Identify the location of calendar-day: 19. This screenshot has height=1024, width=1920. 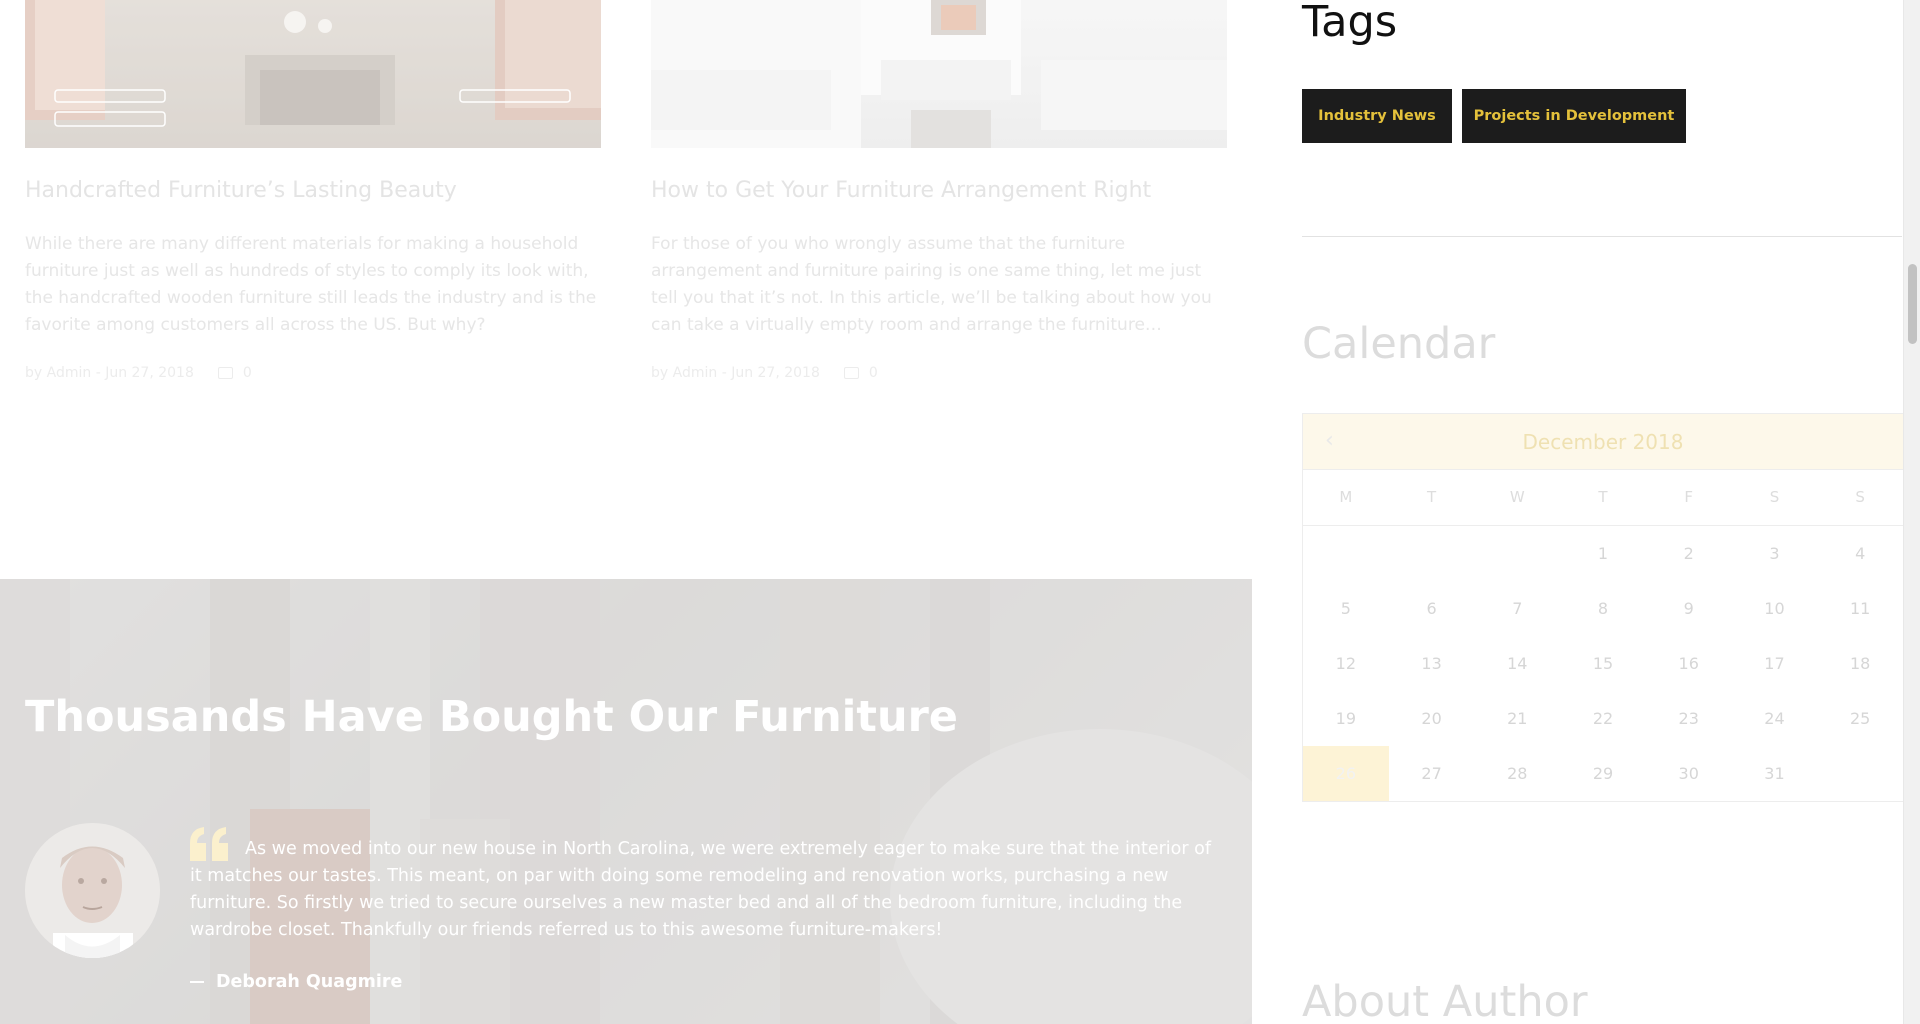
(1346, 718).